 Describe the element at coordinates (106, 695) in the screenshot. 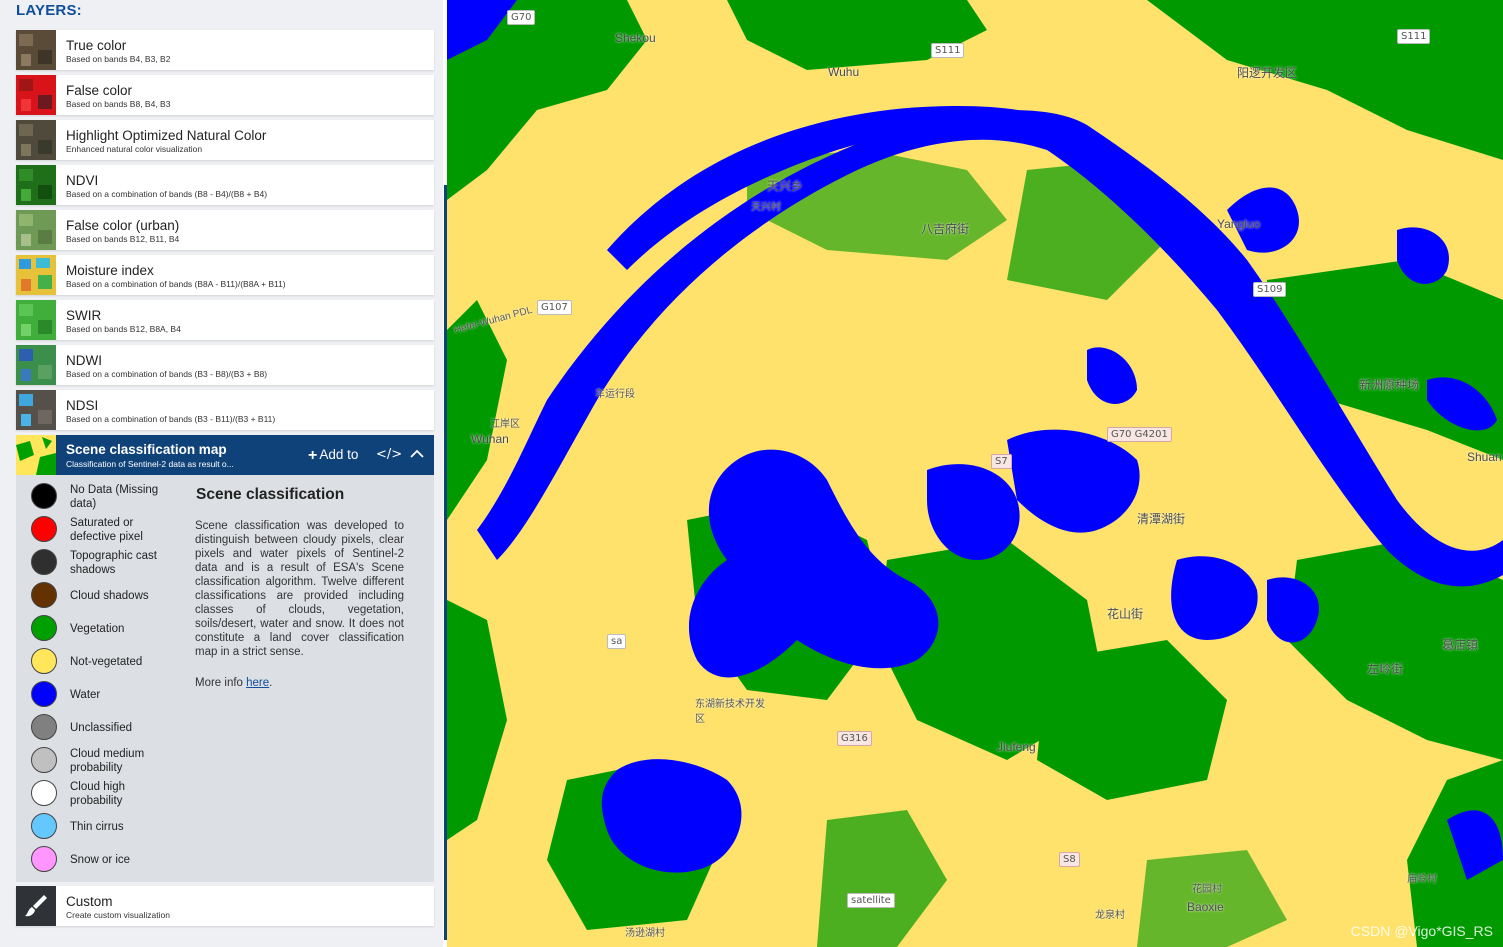

I see `legend-item: Water` at that location.